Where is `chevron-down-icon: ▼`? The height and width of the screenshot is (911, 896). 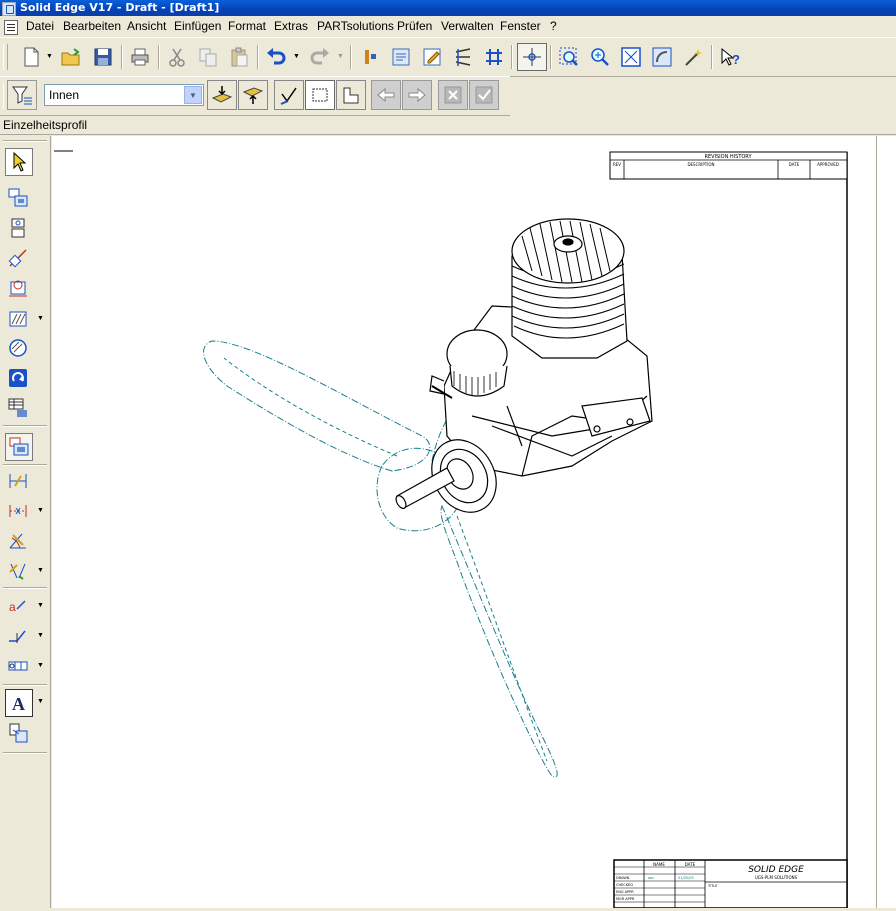 chevron-down-icon: ▼ is located at coordinates (193, 95).